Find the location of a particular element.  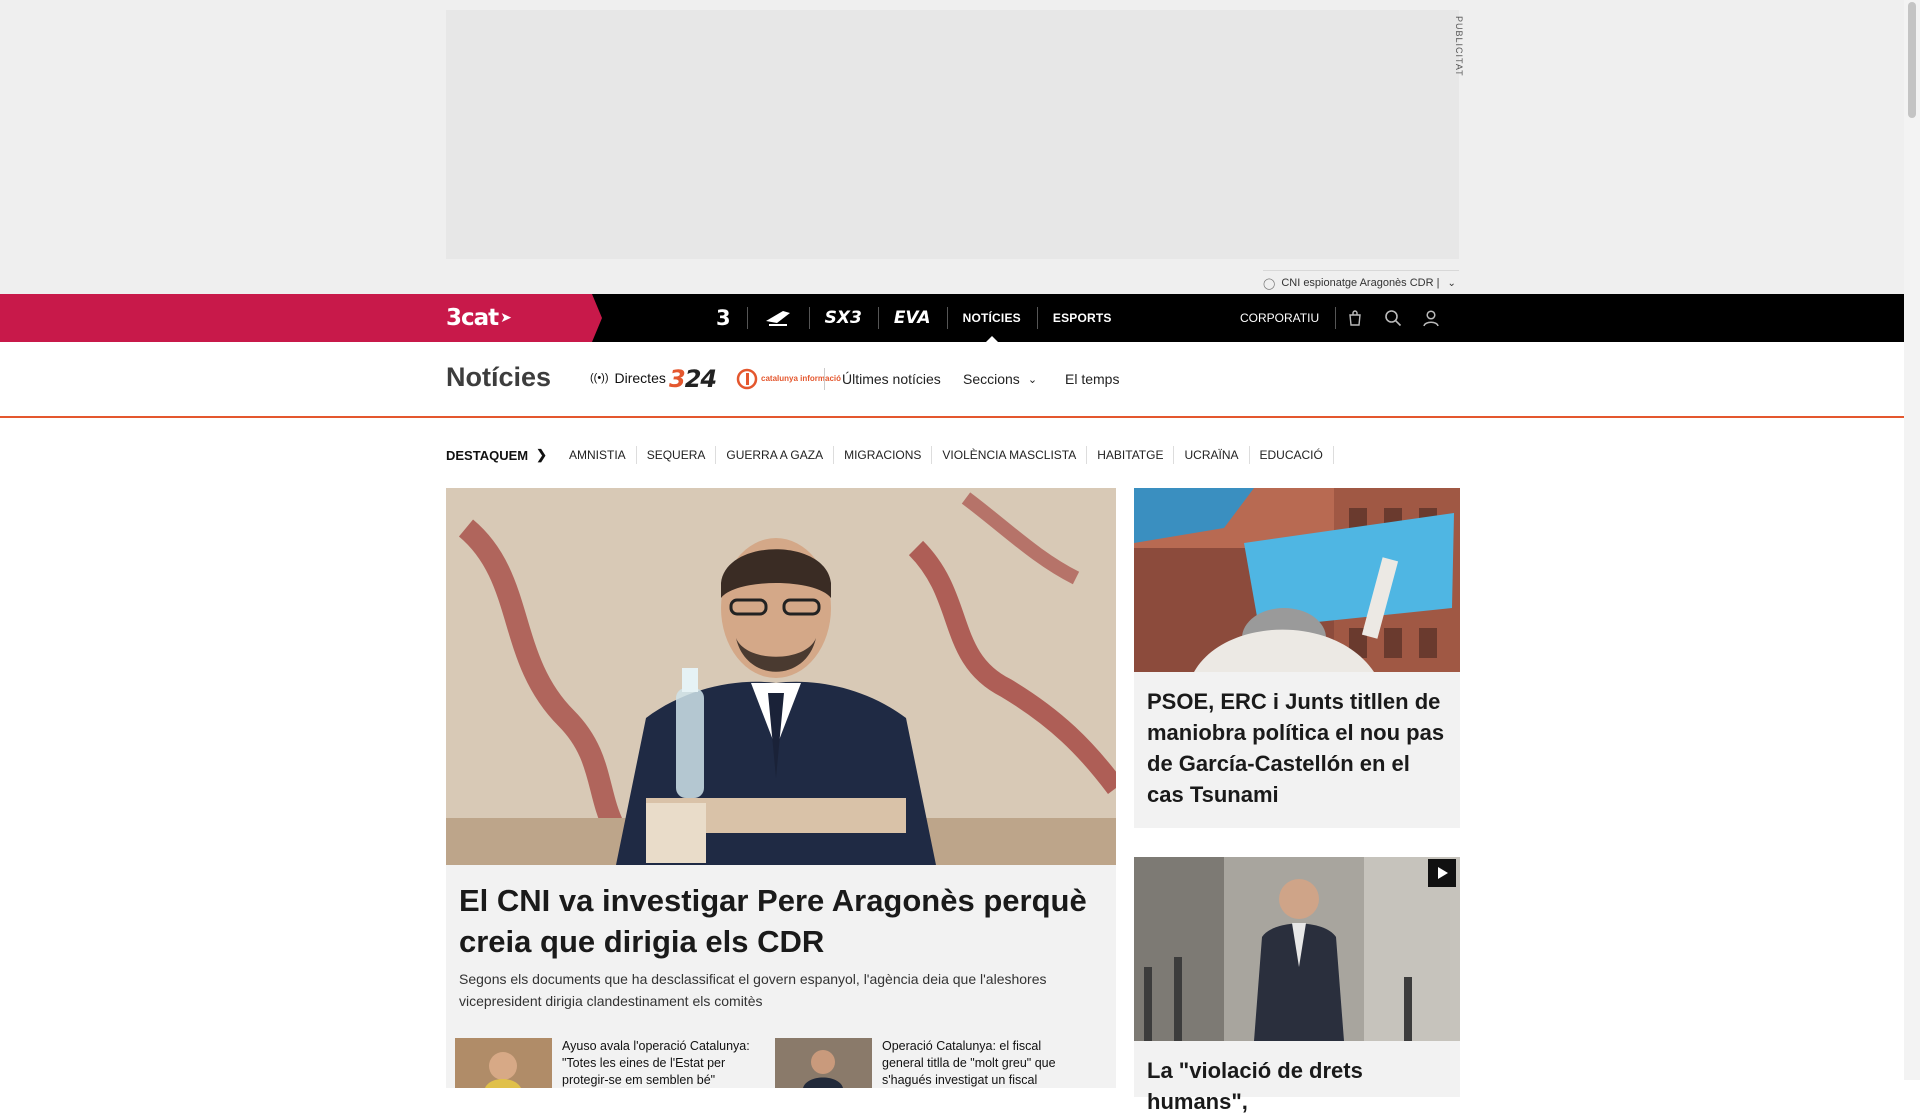

chevron-right-icon: ❯ is located at coordinates (542, 454).